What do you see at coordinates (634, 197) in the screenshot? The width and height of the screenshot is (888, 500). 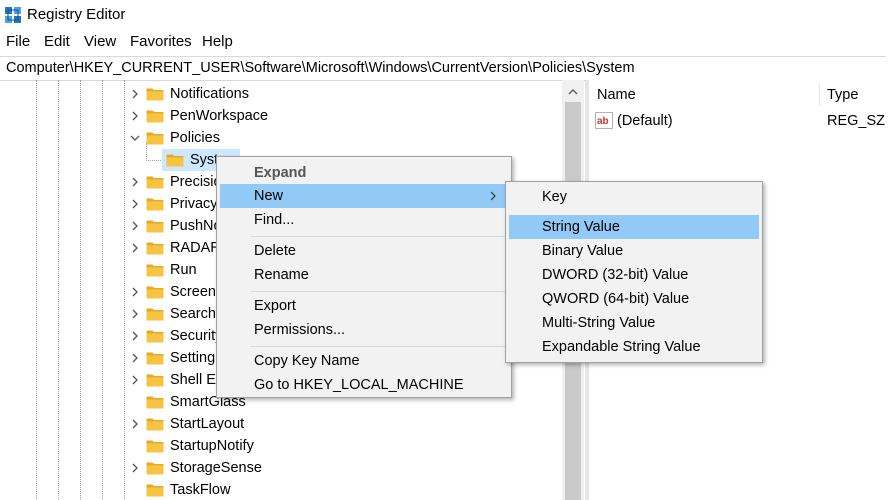 I see `new-key: Key` at bounding box center [634, 197].